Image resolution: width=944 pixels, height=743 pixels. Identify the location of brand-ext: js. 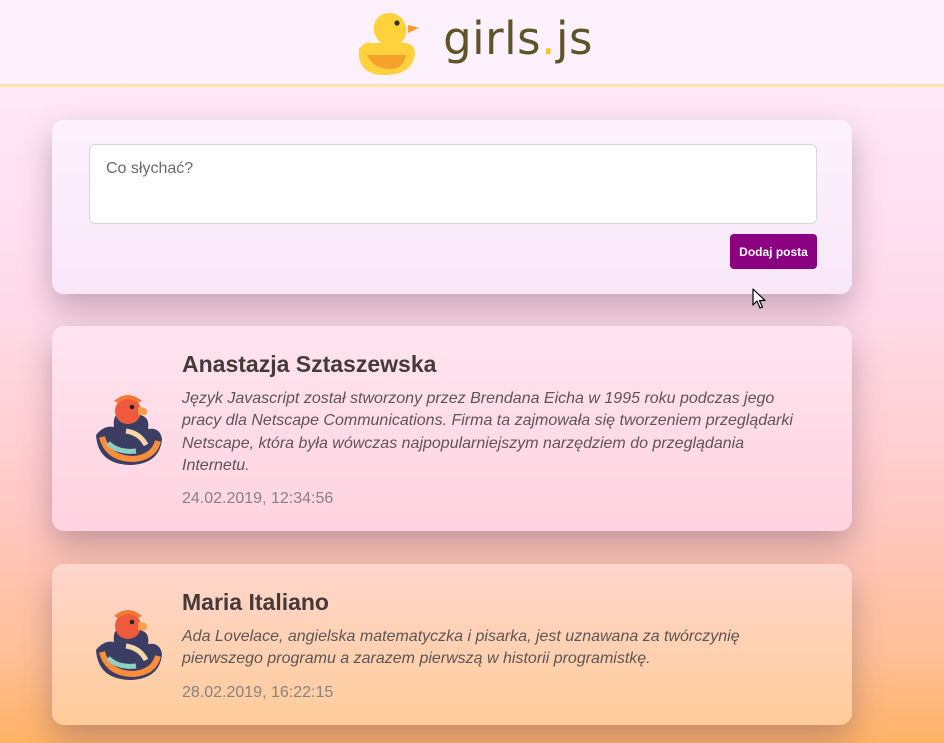
(574, 38).